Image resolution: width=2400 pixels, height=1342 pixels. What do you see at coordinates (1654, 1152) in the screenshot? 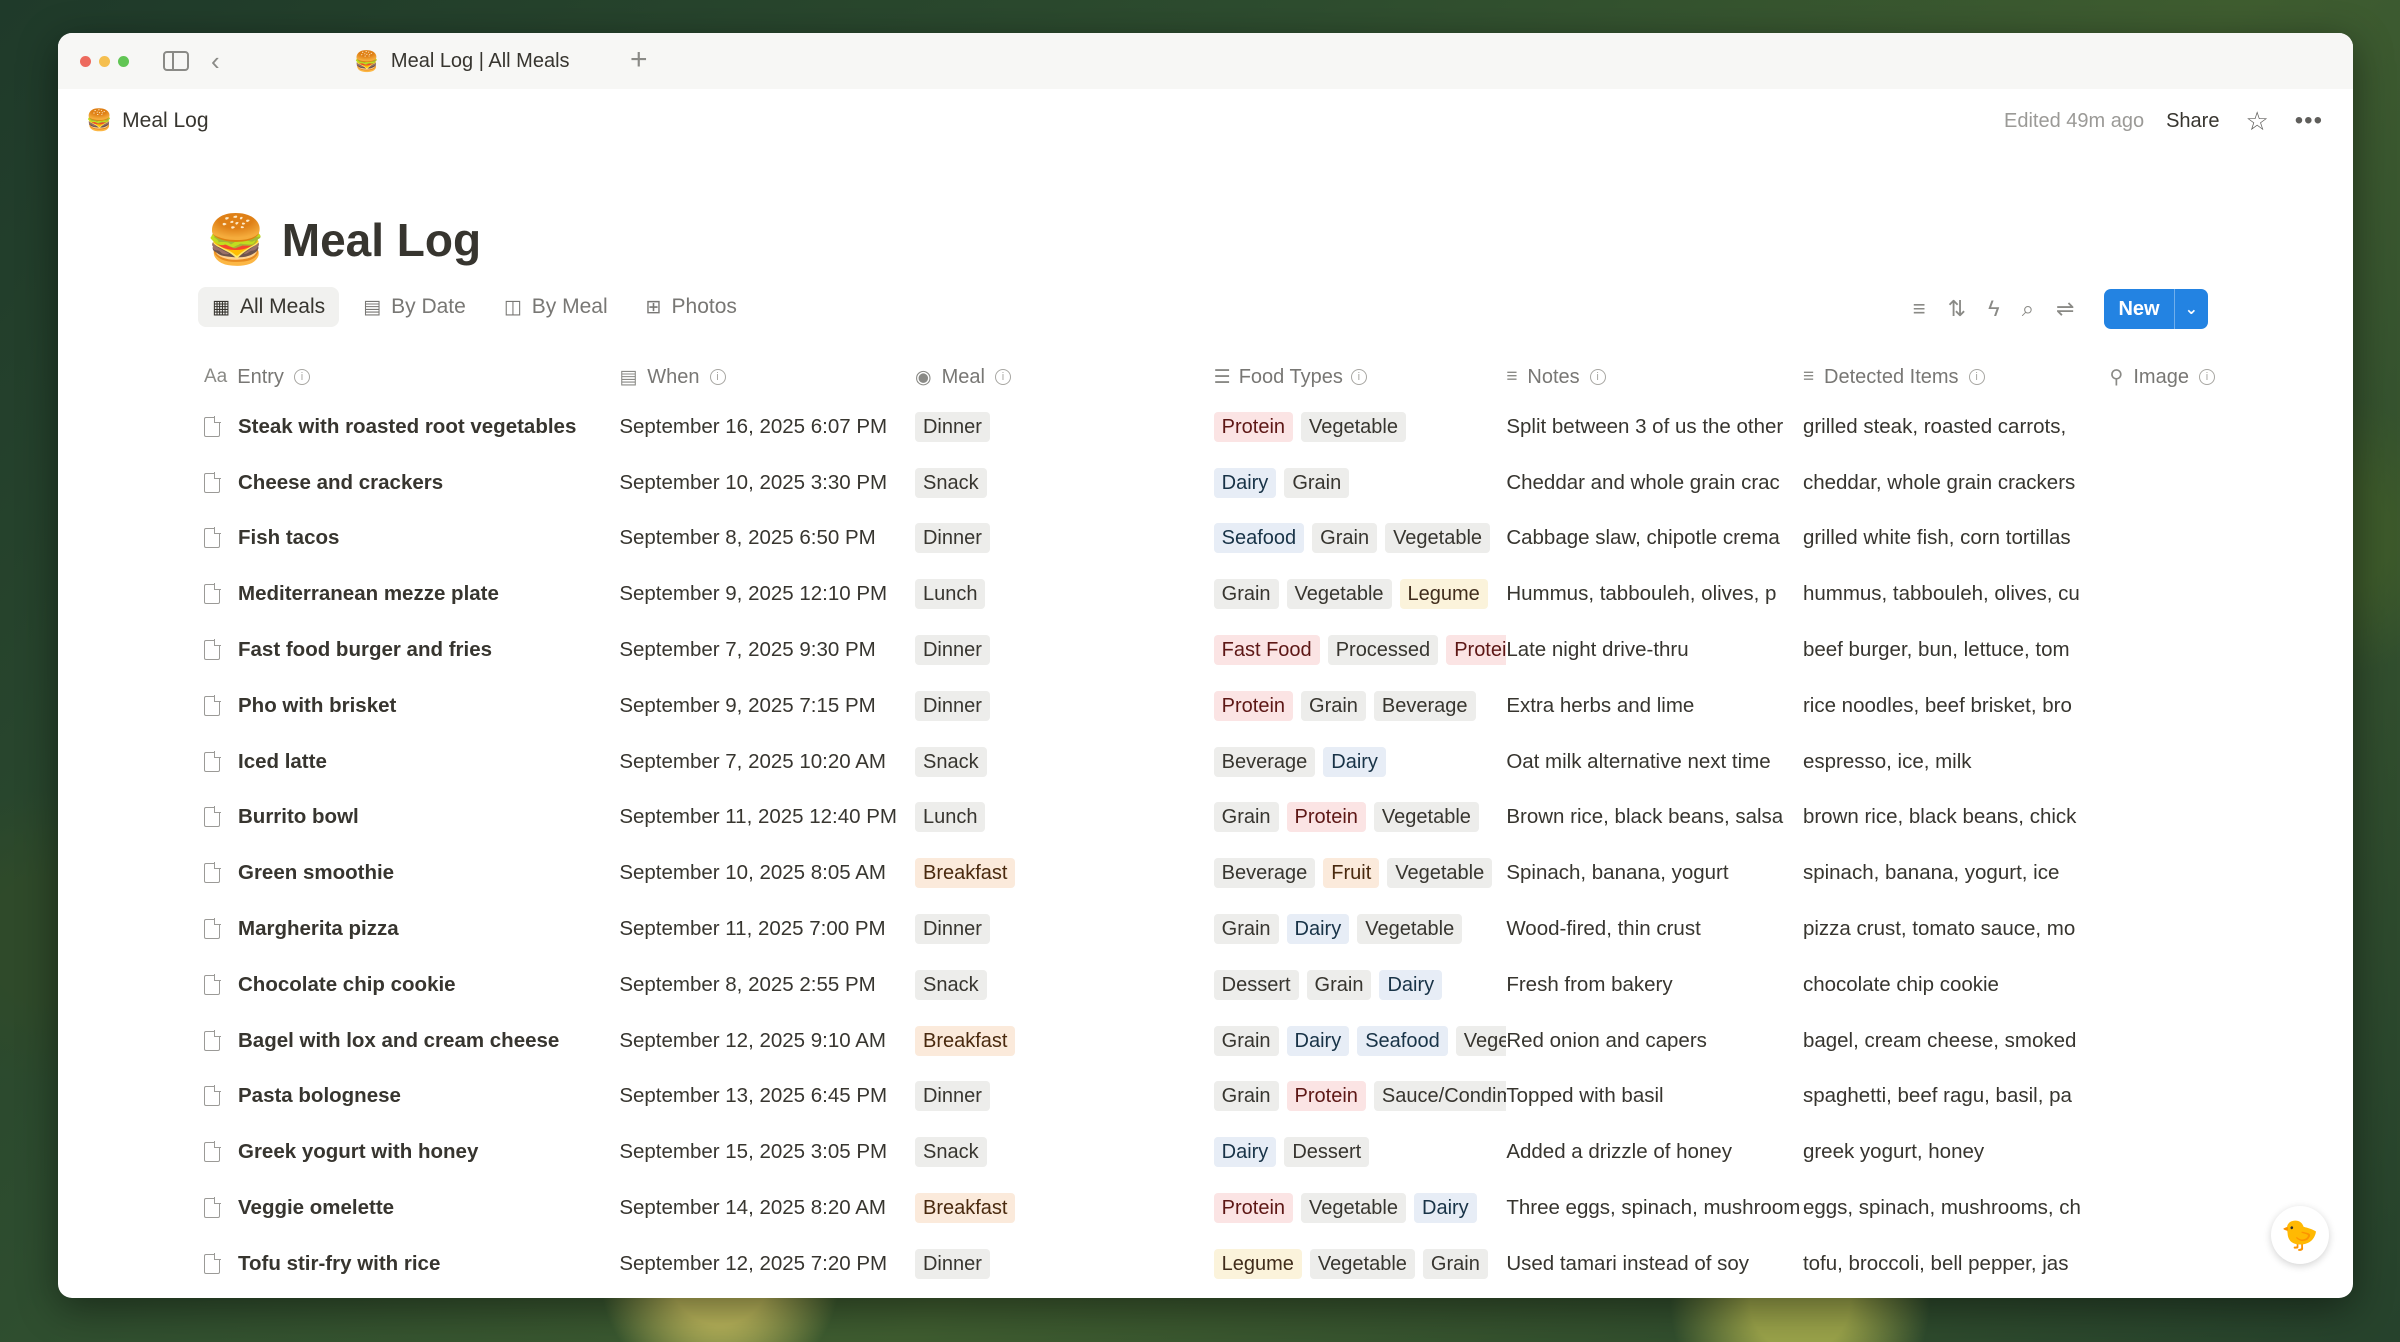
I see `notes-cell: Added a drizzle of honey` at bounding box center [1654, 1152].